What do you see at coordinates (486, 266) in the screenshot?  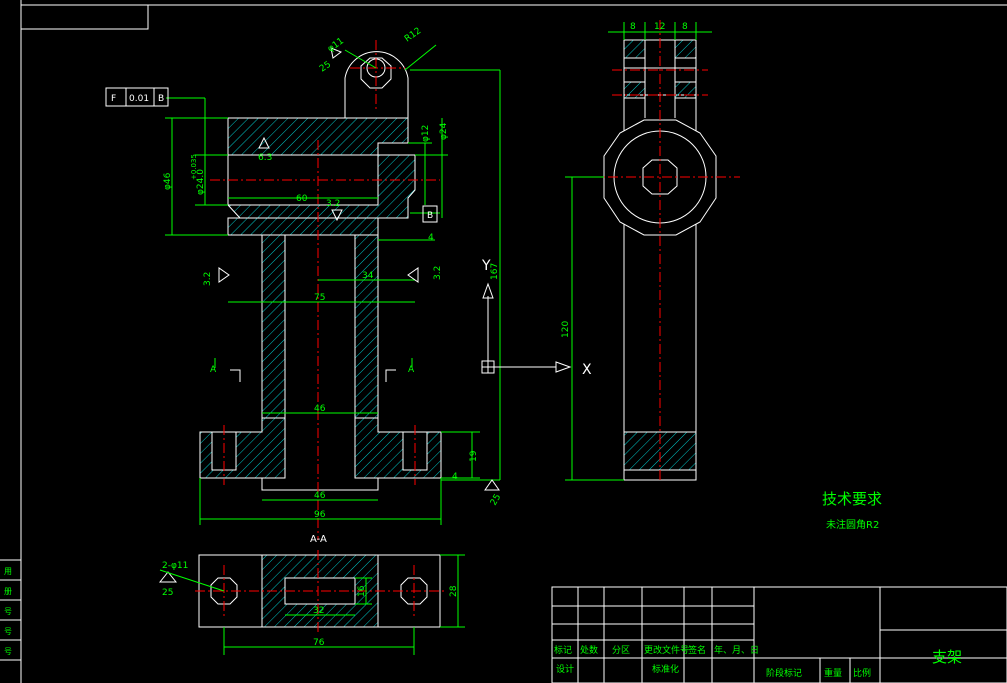 I see `ucs-y-label: Y` at bounding box center [486, 266].